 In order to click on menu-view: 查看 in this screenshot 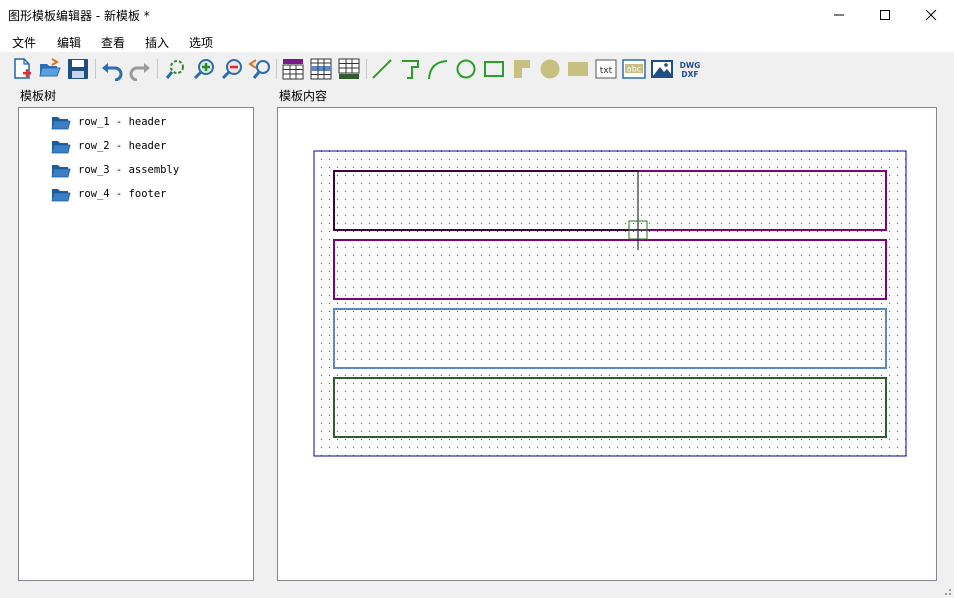, I will do `click(113, 42)`.